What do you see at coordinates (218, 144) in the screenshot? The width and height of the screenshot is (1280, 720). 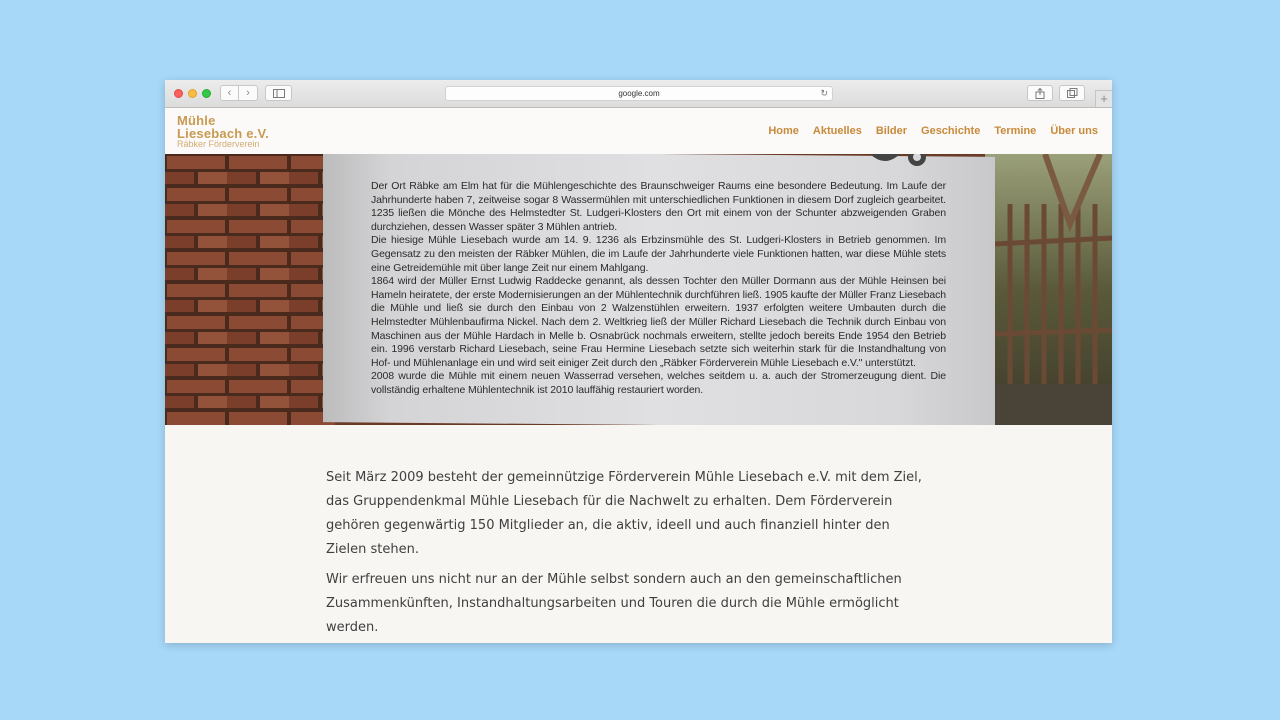 I see `logo-subtitle: Räbker Förderverein` at bounding box center [218, 144].